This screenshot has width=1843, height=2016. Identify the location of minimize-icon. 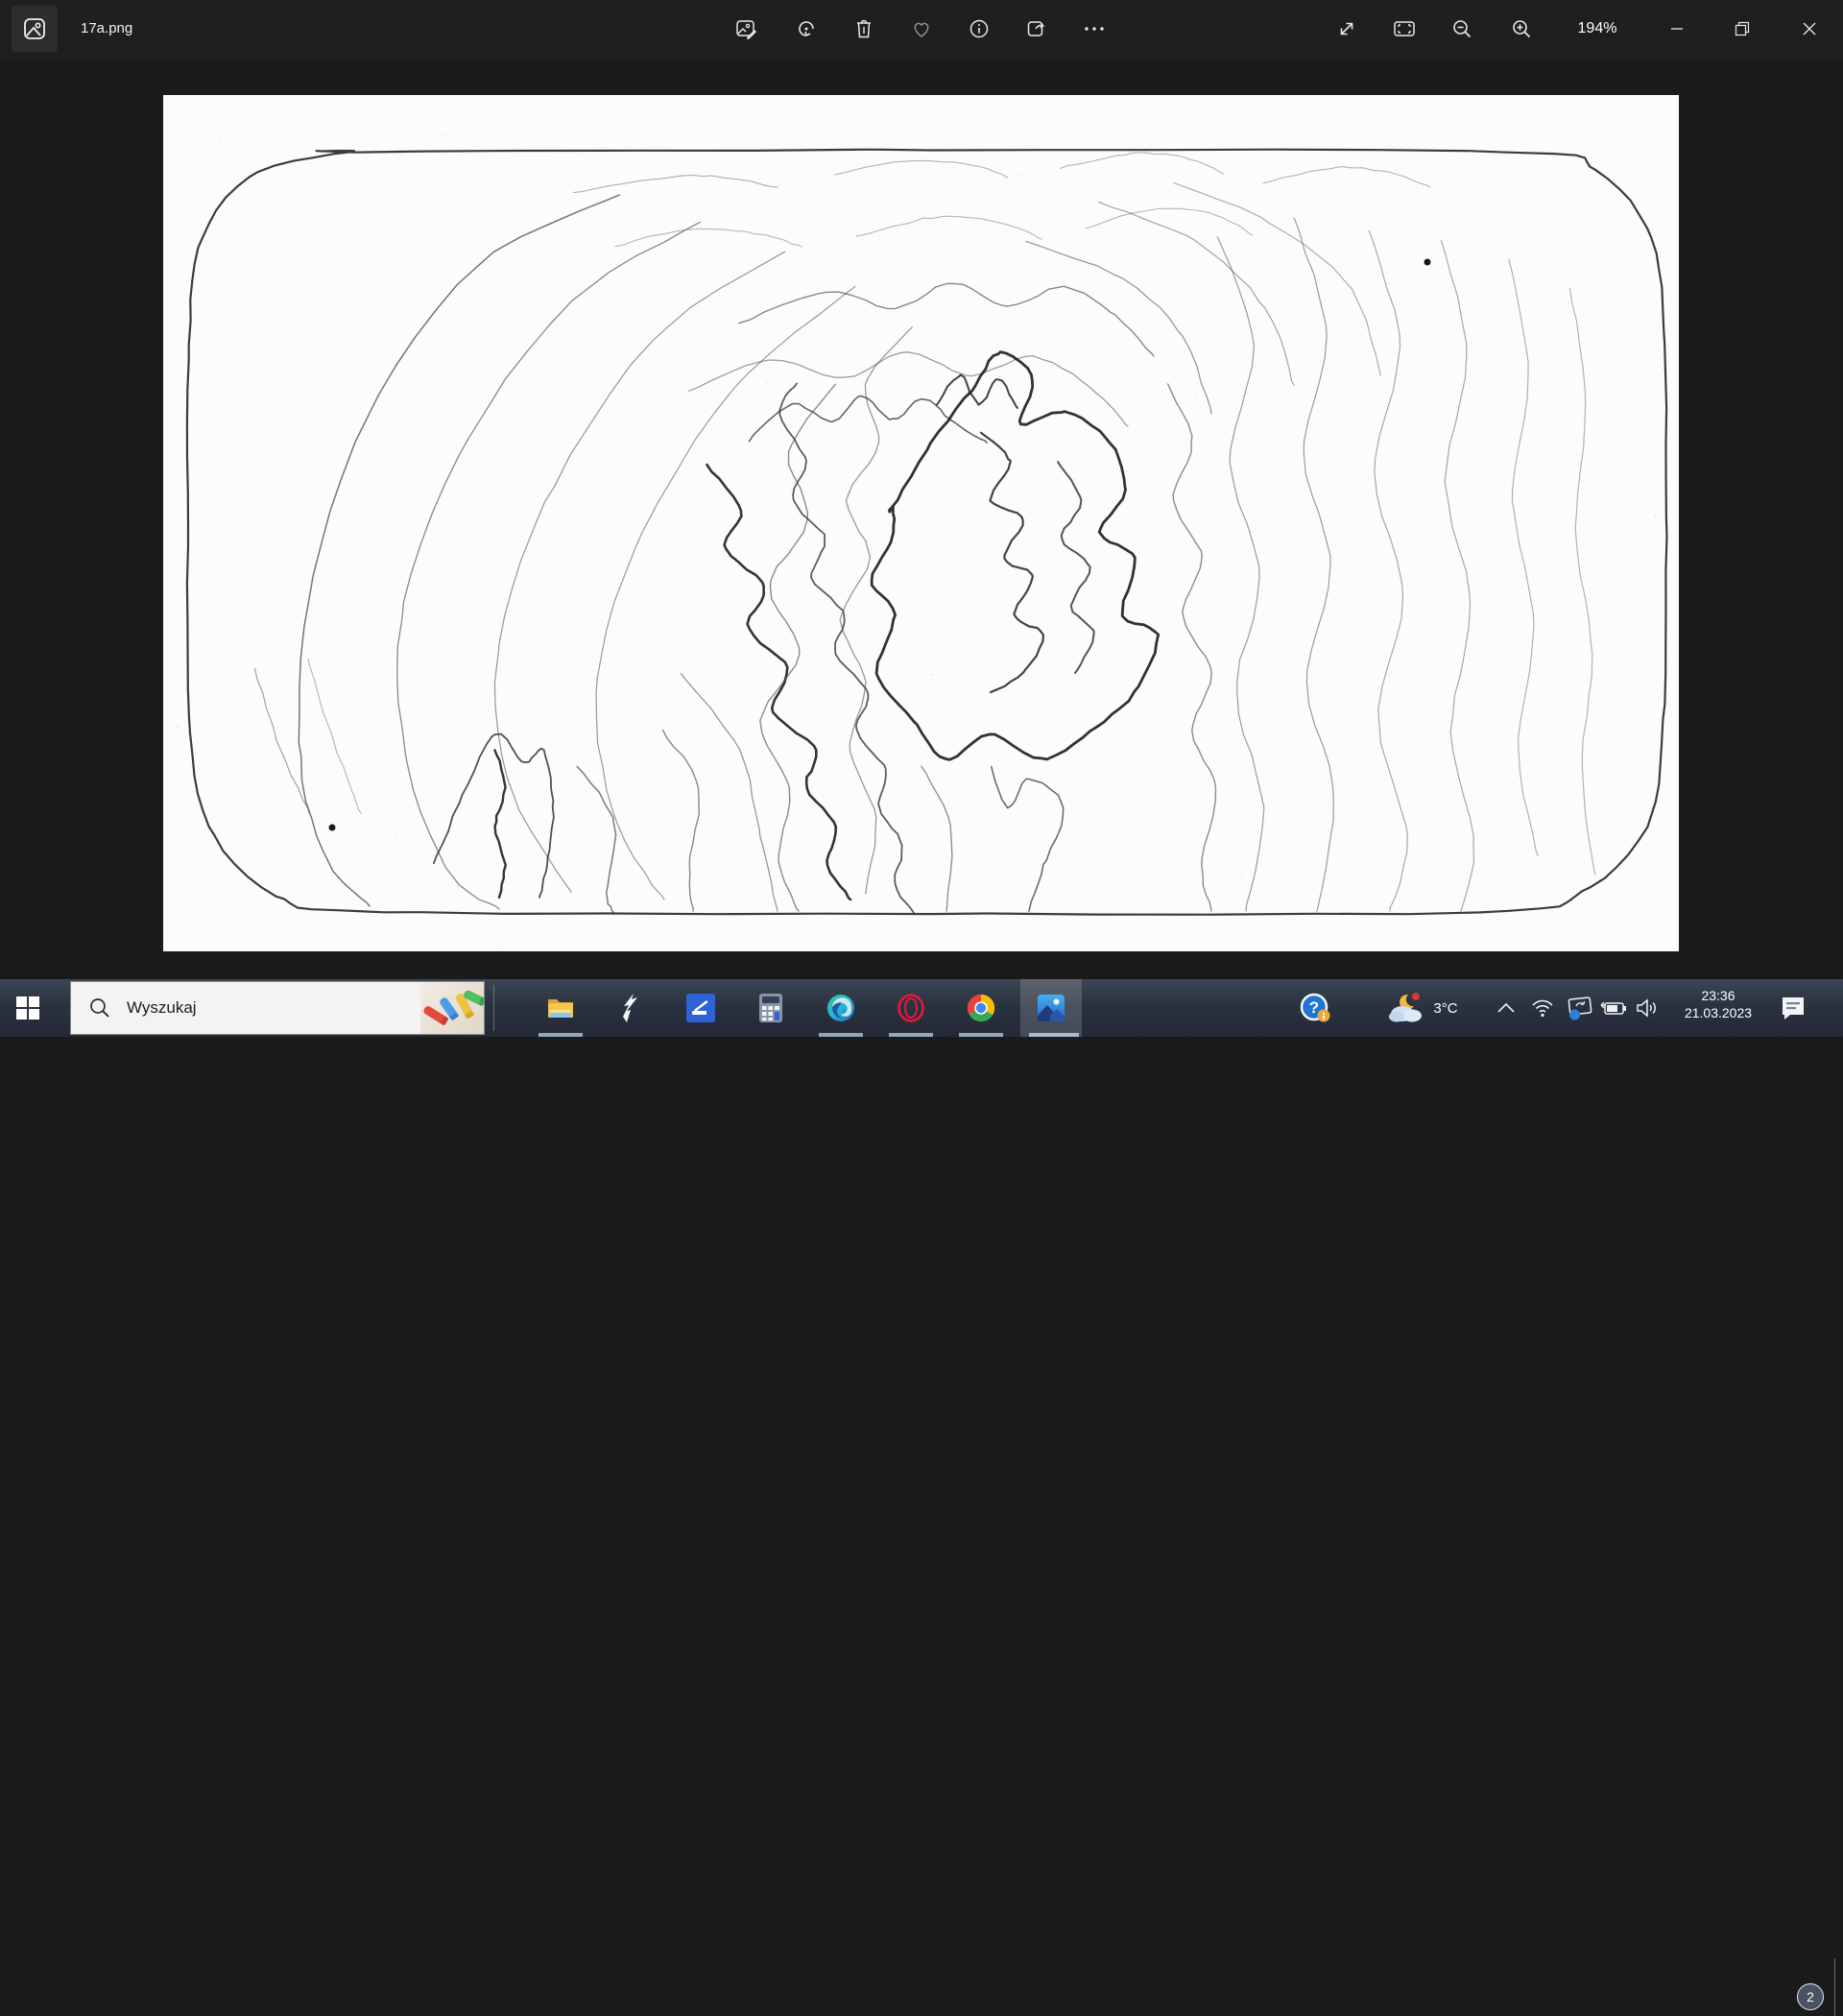
(1677, 29).